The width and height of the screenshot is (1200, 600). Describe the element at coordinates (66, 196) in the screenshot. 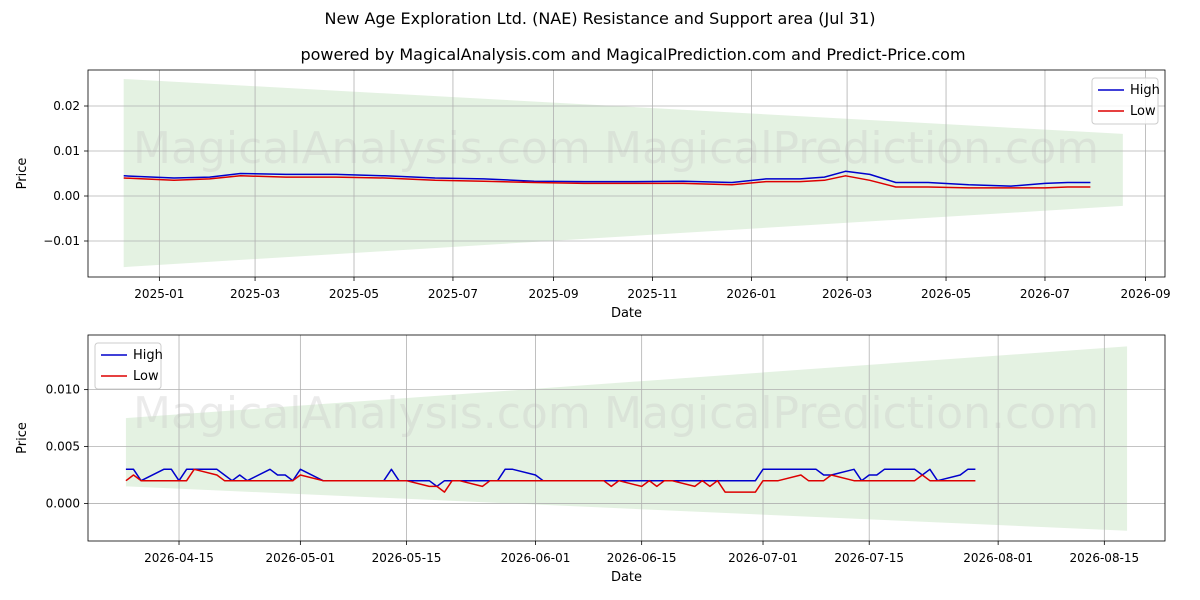

I see `top-y-tick-label: 0.00` at that location.